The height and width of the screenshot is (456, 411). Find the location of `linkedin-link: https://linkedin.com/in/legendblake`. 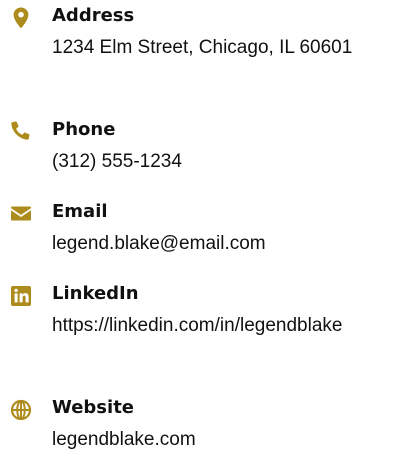

linkedin-link: https://linkedin.com/in/legendblake is located at coordinates (207, 326).